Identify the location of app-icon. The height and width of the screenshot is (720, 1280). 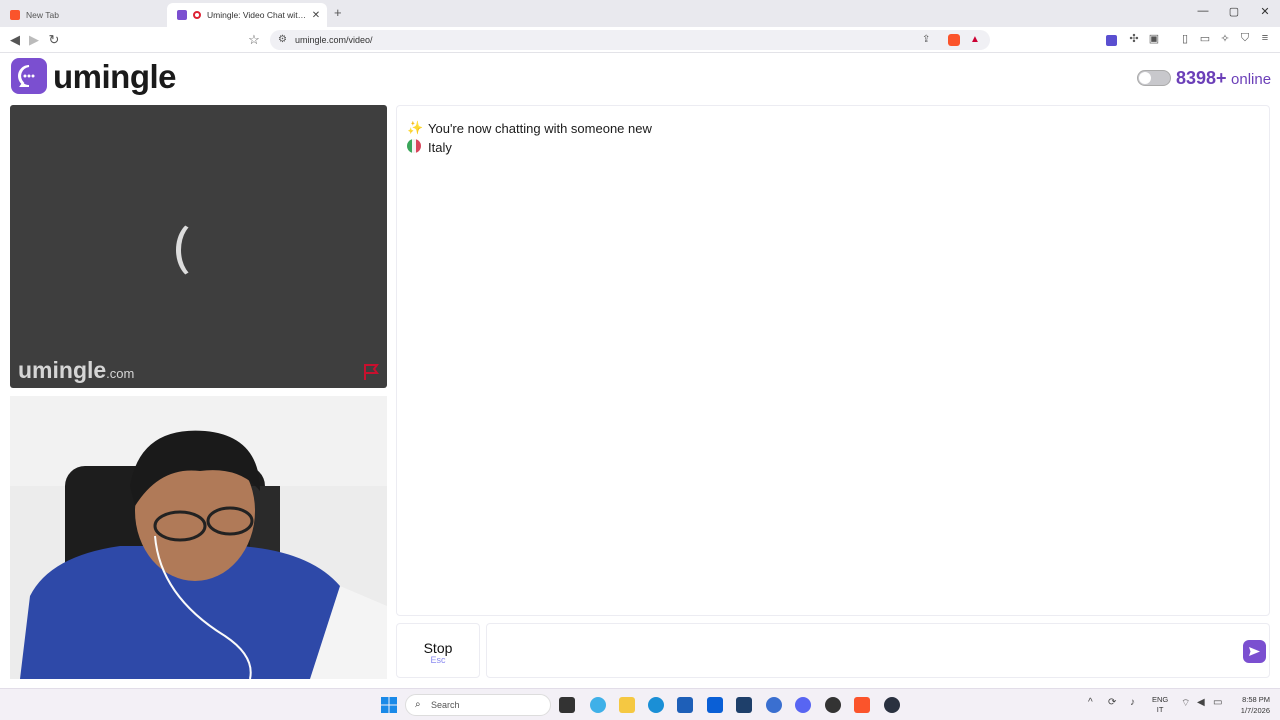
(774, 705).